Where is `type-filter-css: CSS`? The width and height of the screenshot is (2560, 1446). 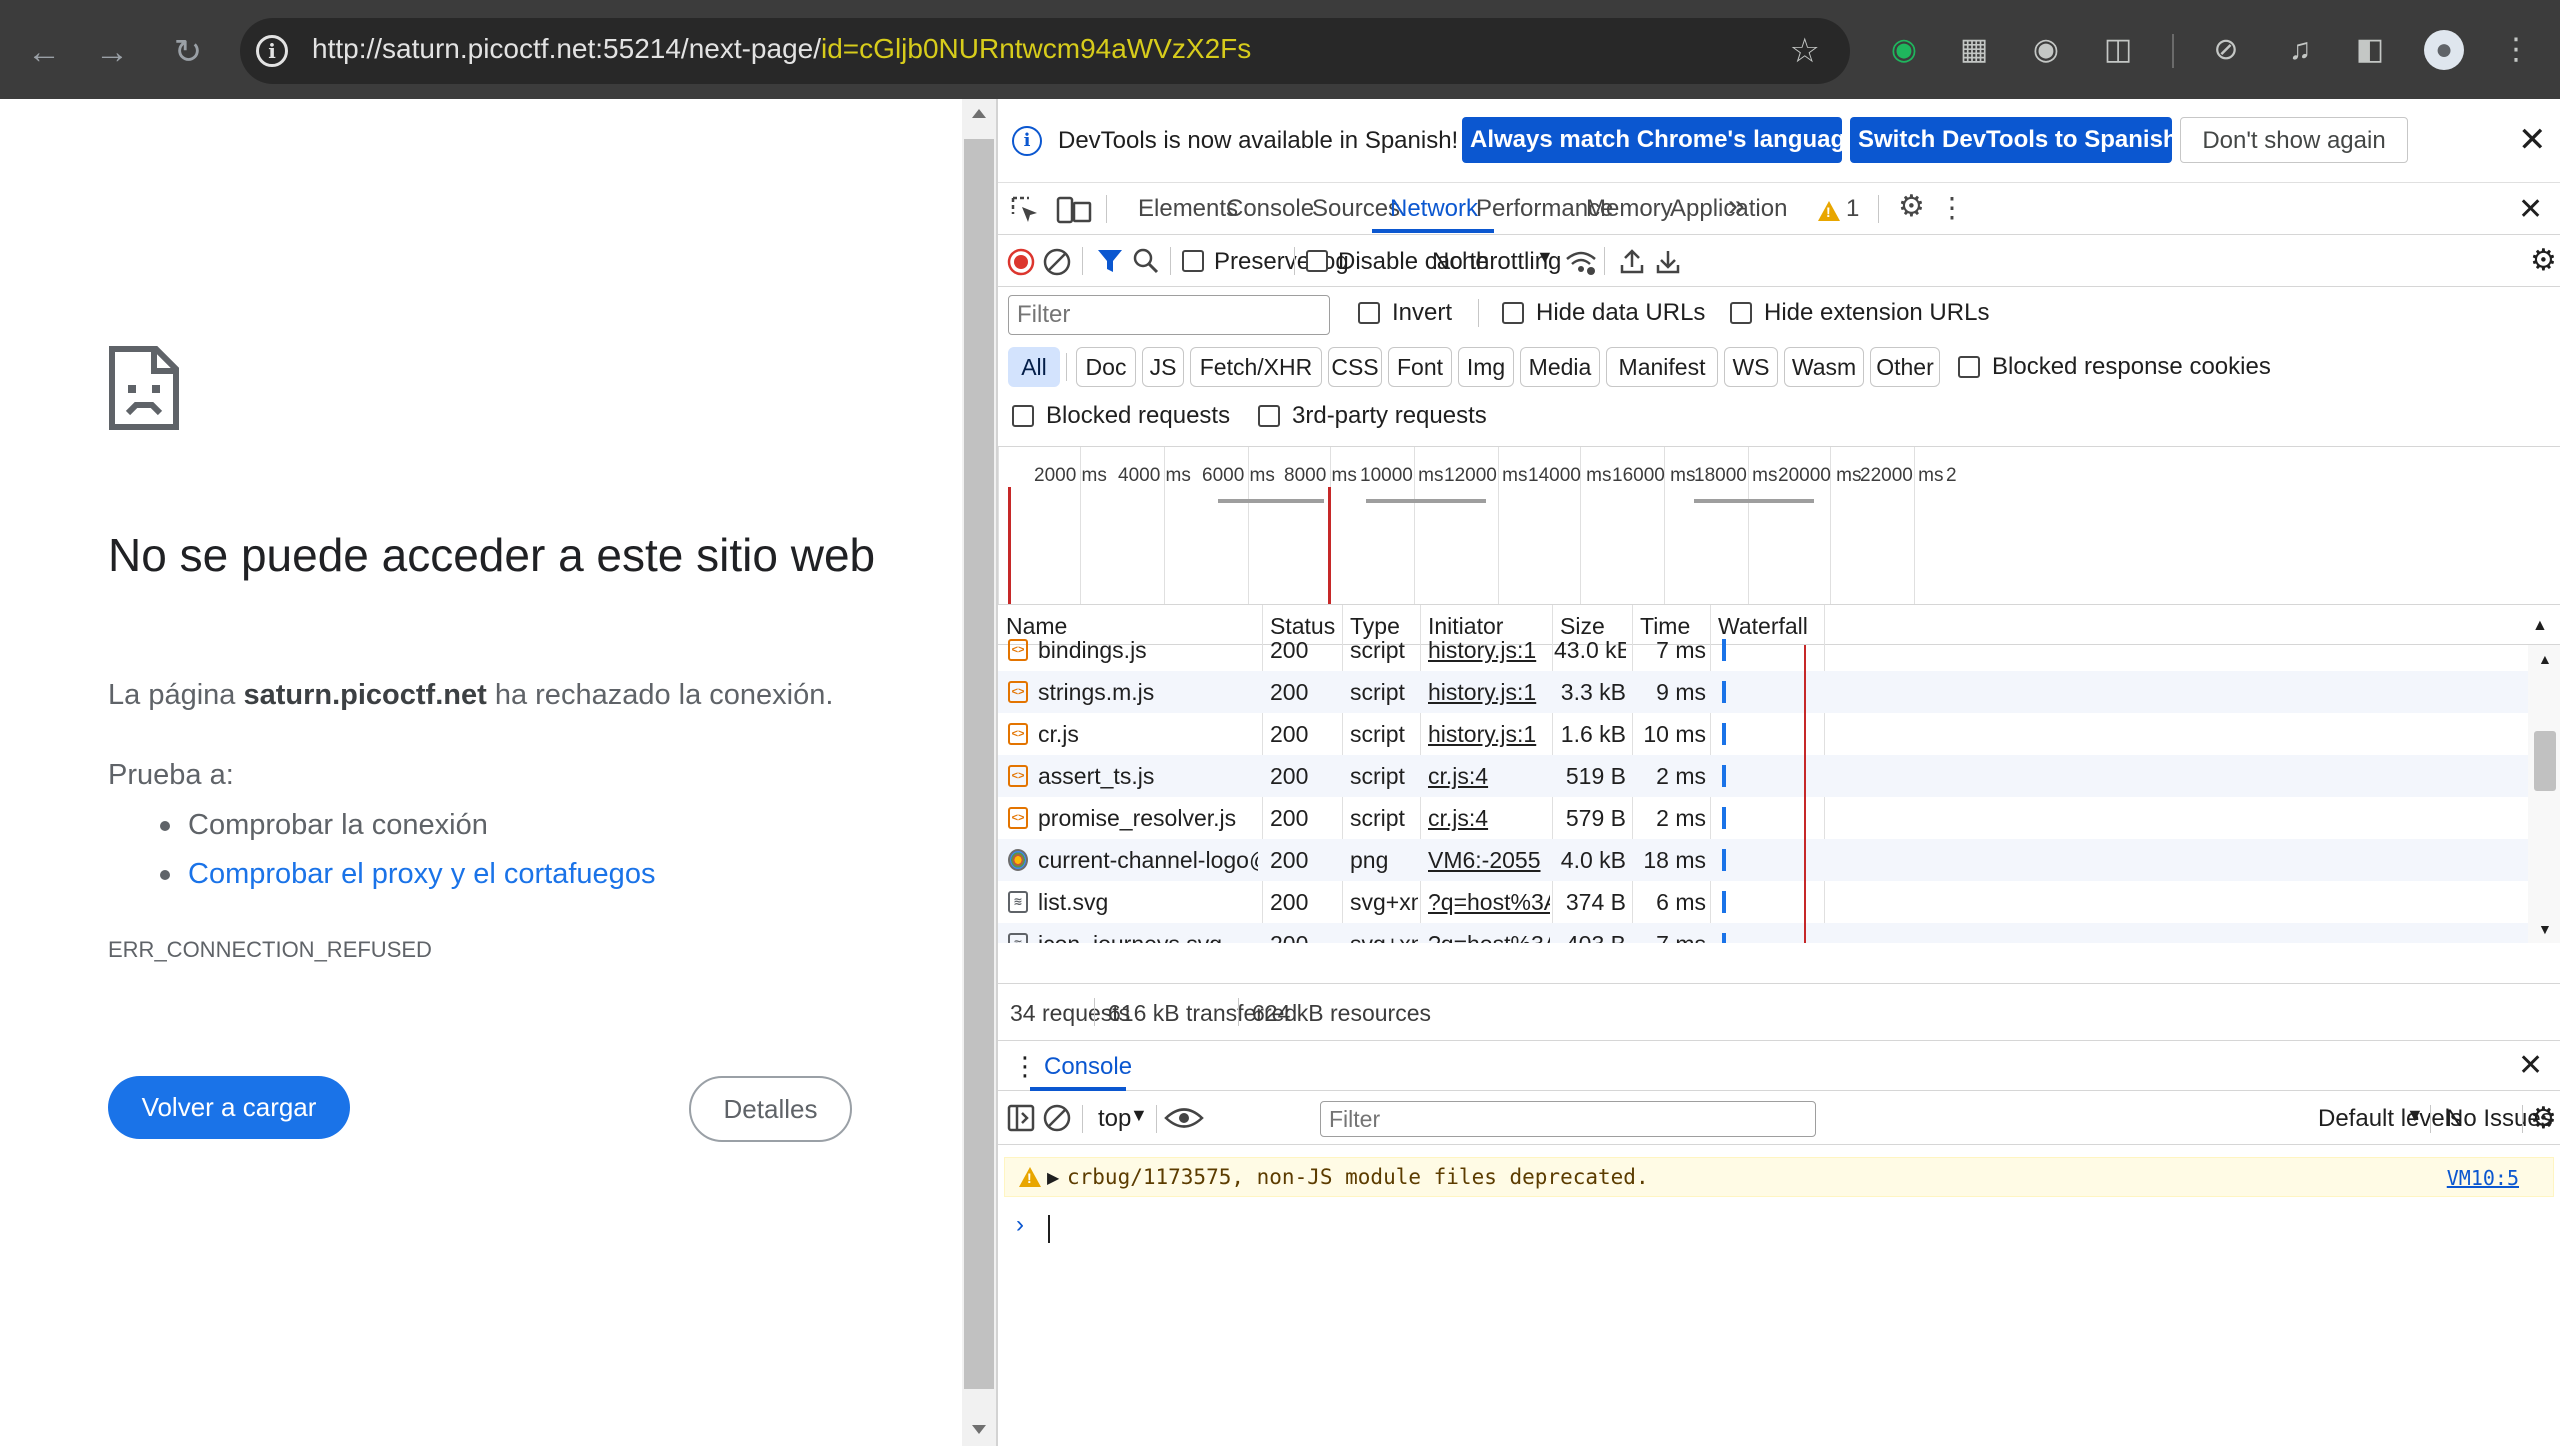
type-filter-css: CSS is located at coordinates (1355, 367).